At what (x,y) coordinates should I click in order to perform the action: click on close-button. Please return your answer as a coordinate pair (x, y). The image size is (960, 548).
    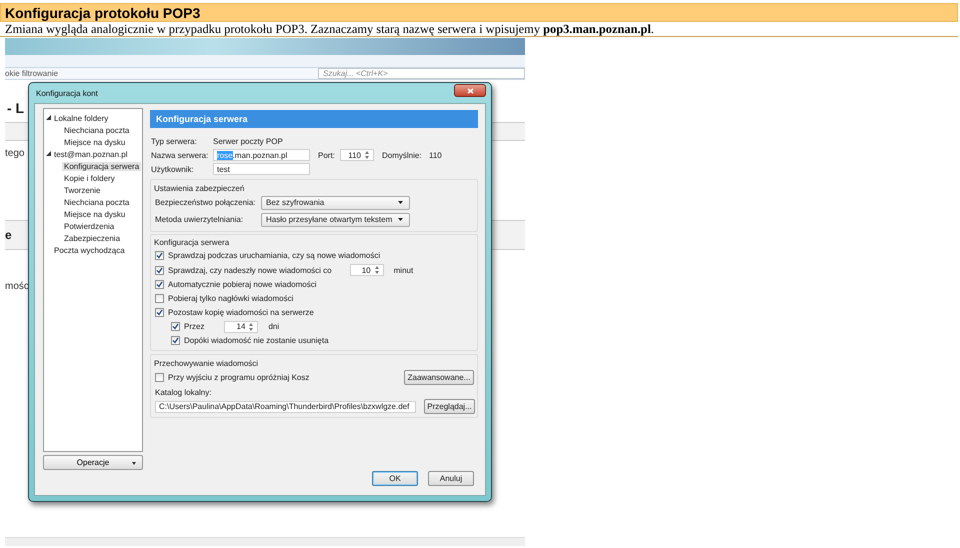
    Looking at the image, I should click on (470, 90).